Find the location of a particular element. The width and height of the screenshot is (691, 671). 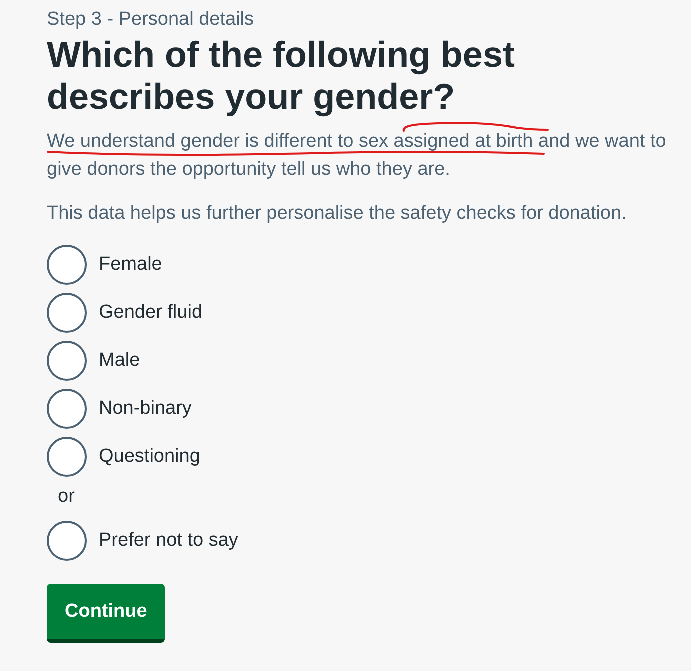

radio-label: Prefer not to say is located at coordinates (168, 541).